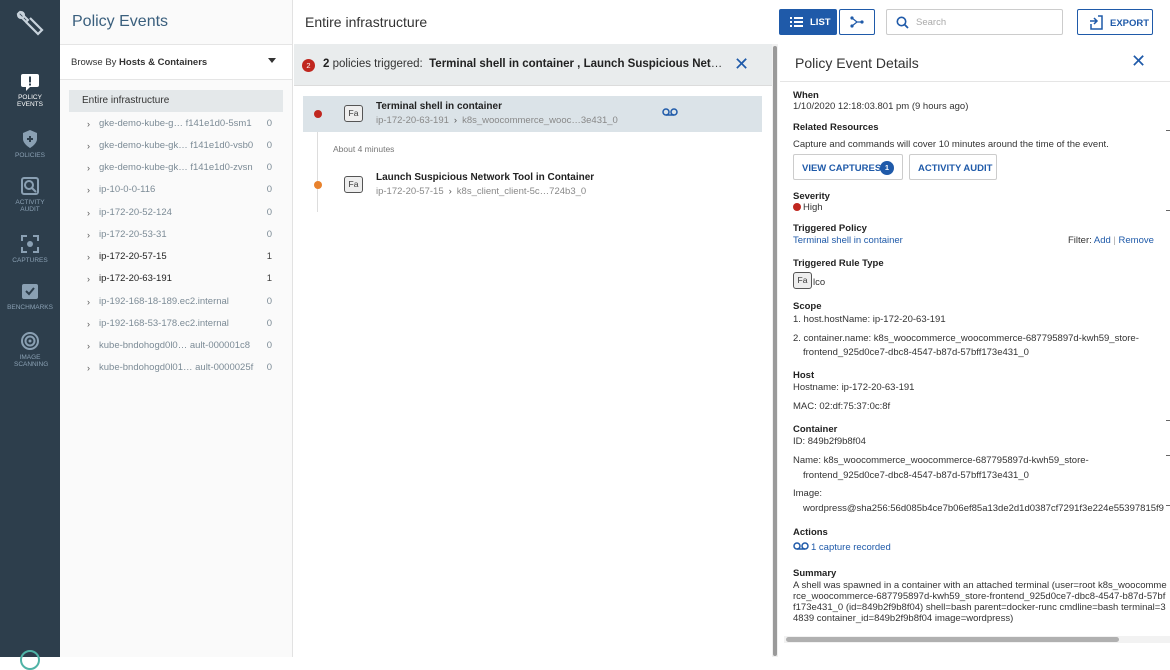 The image size is (1170, 670). Describe the element at coordinates (184, 258) in the screenshot. I see `tree-row: › ip-172-20-57-15 1` at that location.